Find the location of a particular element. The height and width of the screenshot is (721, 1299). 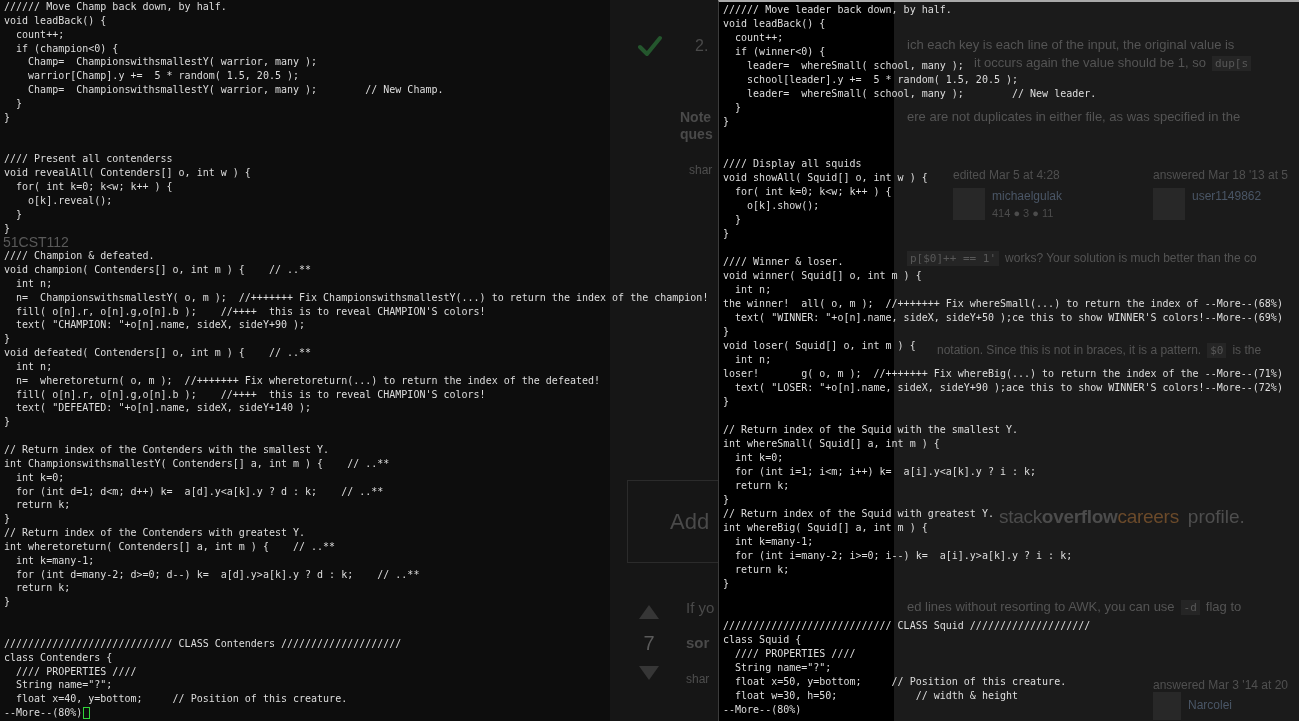

code-line: void loser( Squid[] o, int m ) { is located at coordinates (819, 346).